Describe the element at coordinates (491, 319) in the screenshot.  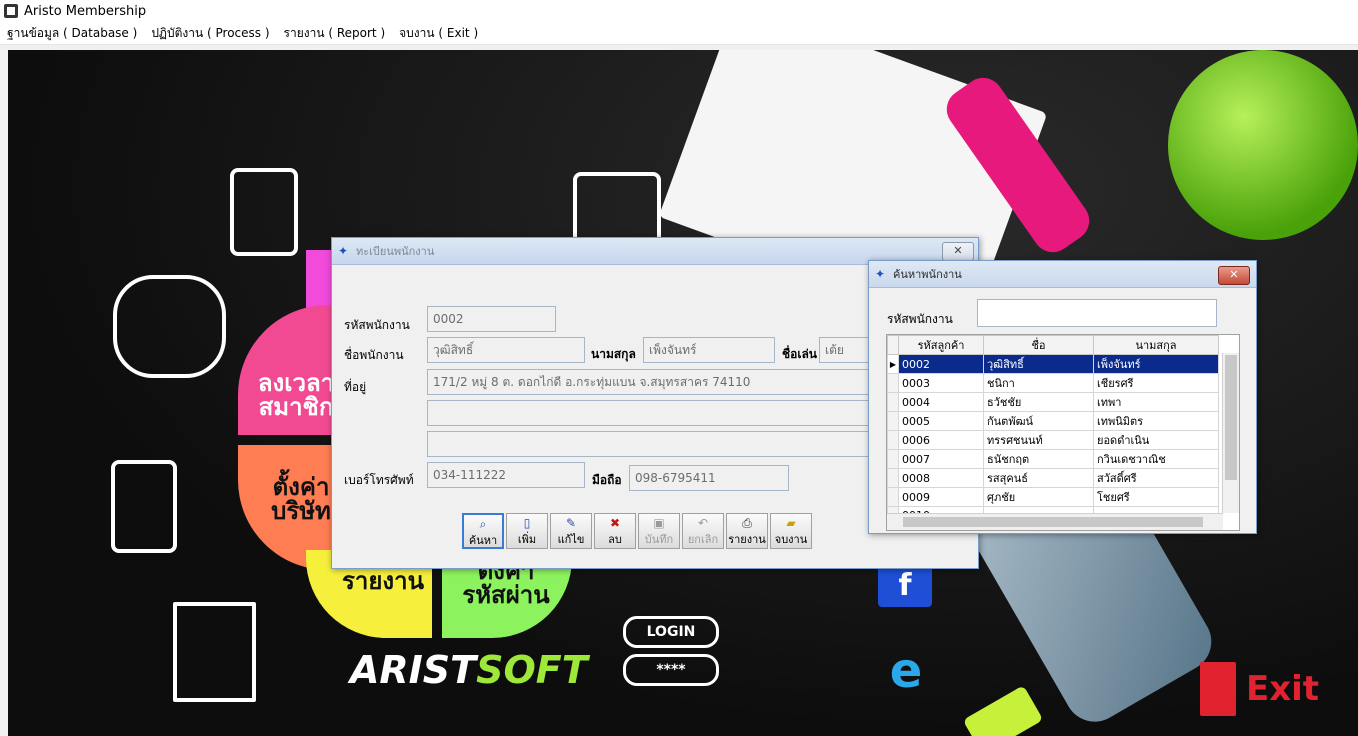
I see `emp-id-field: 0002` at that location.